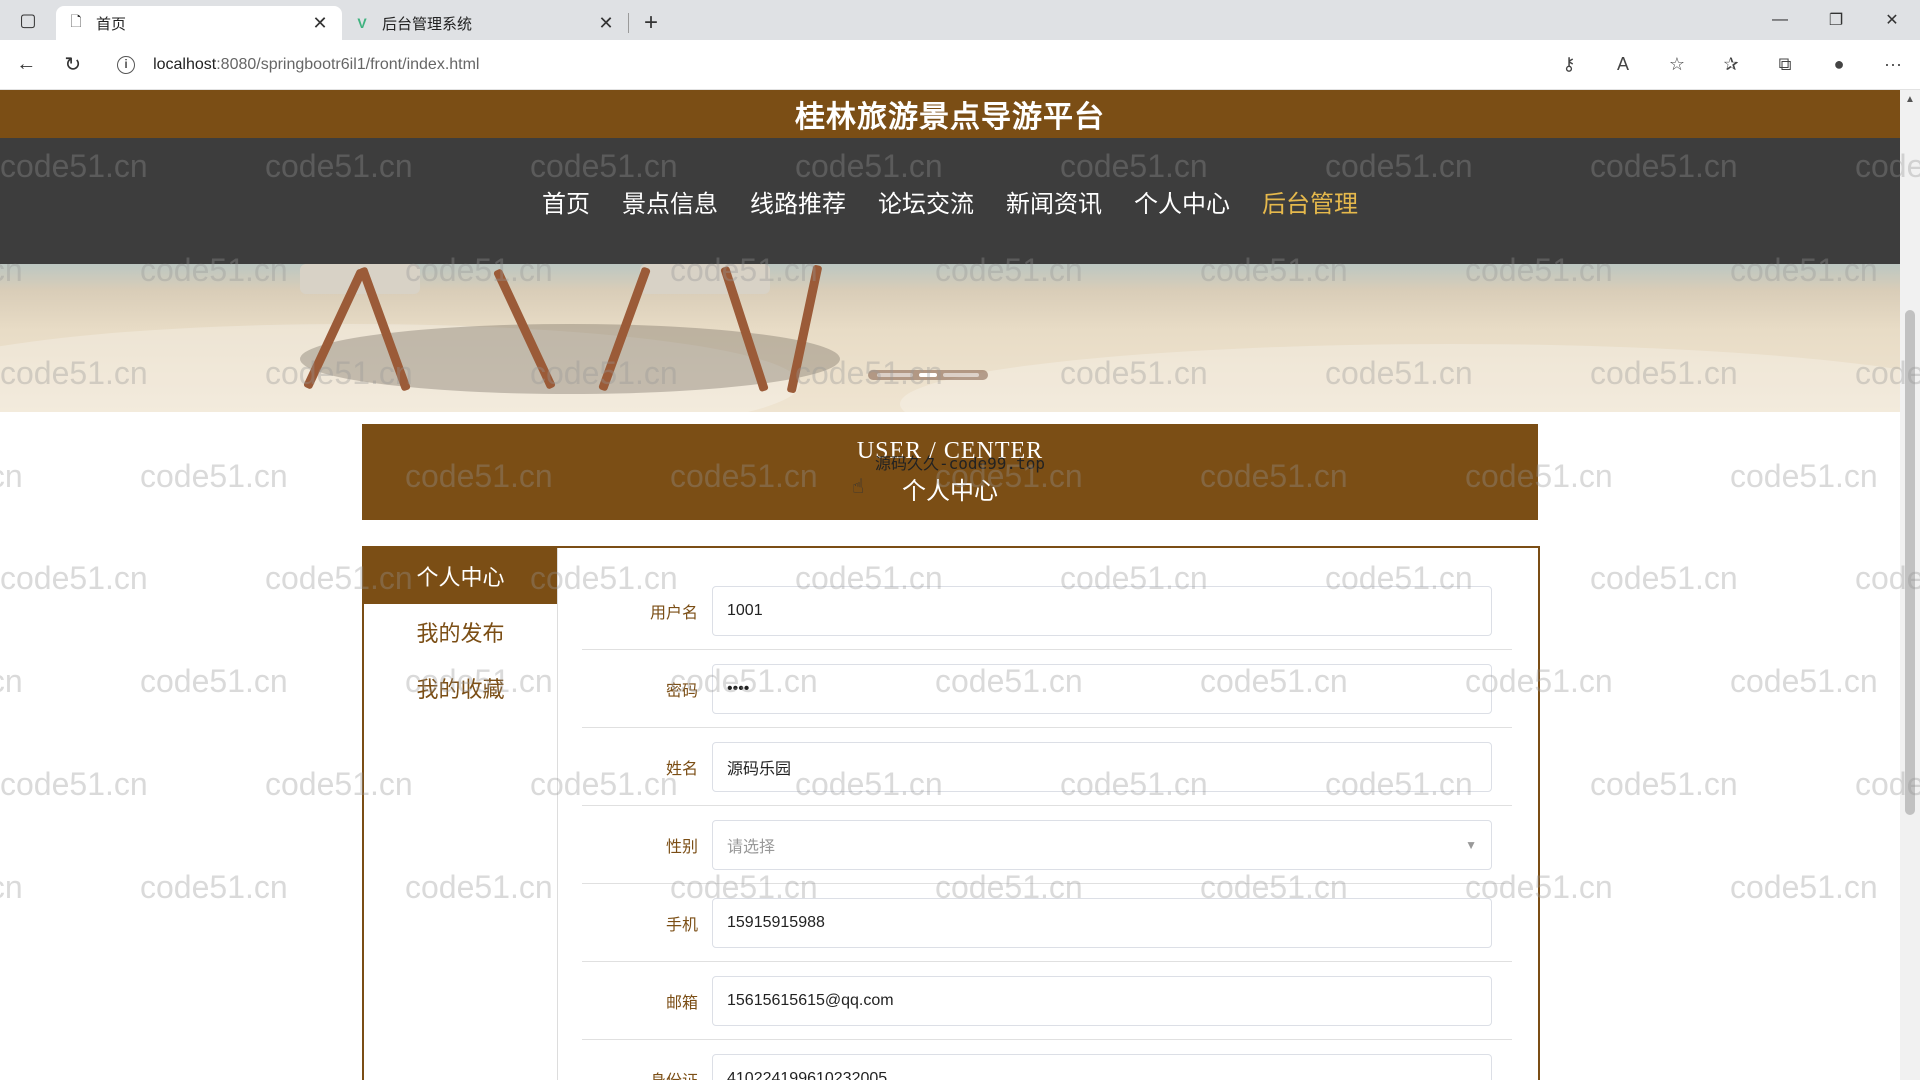 This screenshot has height=1080, width=1920. I want to click on main-navigation: 首页 景点信息 线路推荐 论坛交流 新闻资讯 个人中心 后台管理, so click(950, 201).